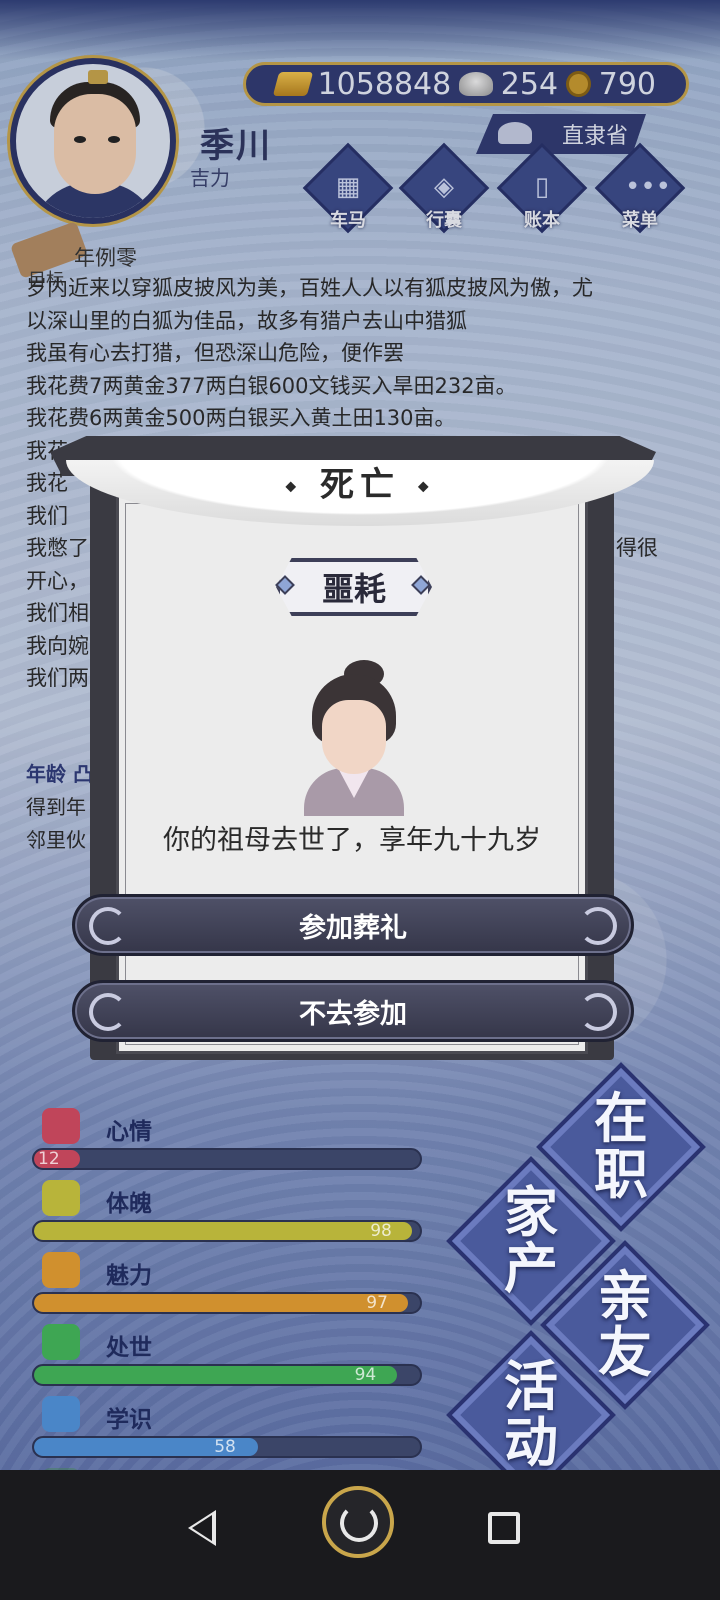 This screenshot has width=720, height=1600. Describe the element at coordinates (129, 1132) in the screenshot. I see `stat-name: 心情` at that location.